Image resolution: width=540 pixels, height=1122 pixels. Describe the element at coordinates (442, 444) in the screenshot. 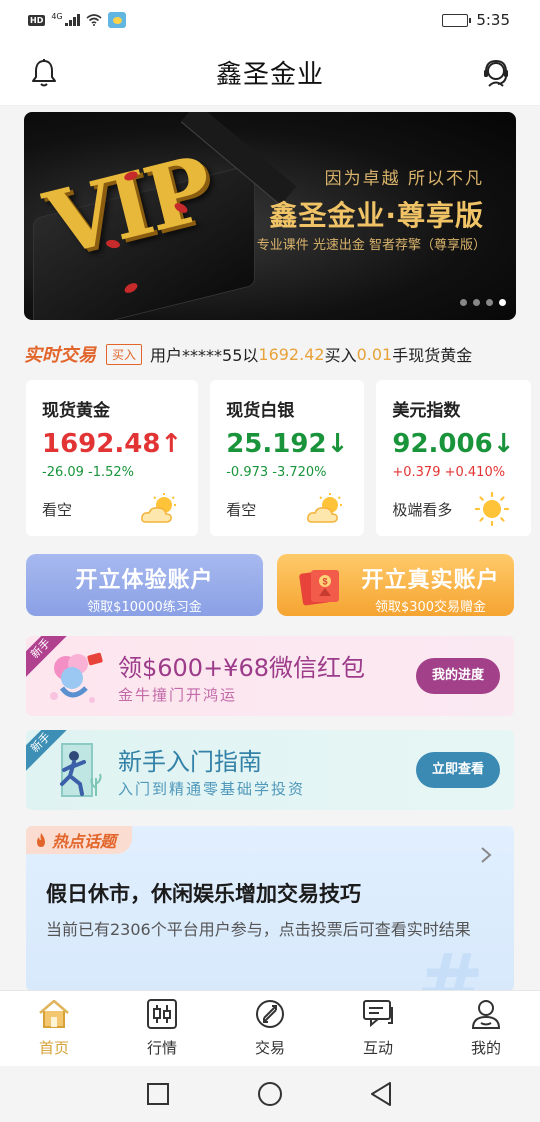

I see `quote-price-value: 92.006` at that location.